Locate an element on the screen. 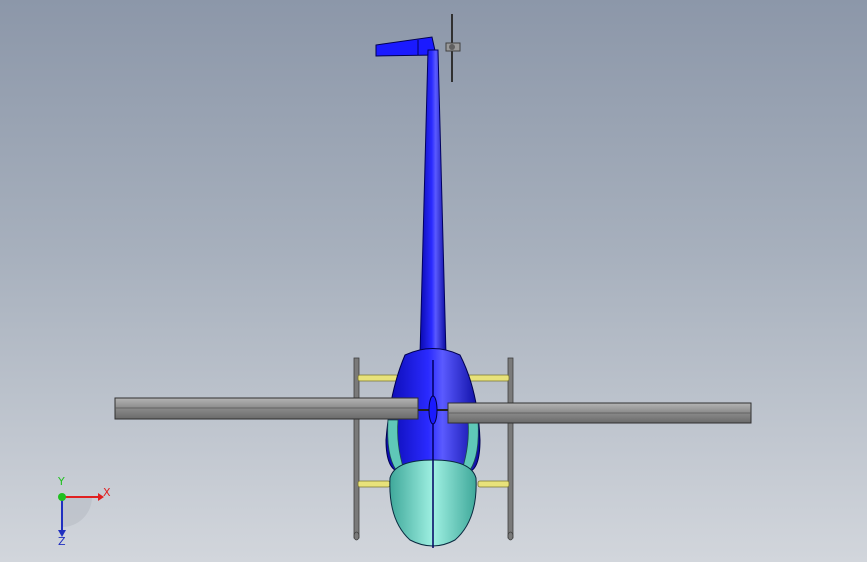 The image size is (867, 562). y-axis-label: Y is located at coordinates (61, 481).